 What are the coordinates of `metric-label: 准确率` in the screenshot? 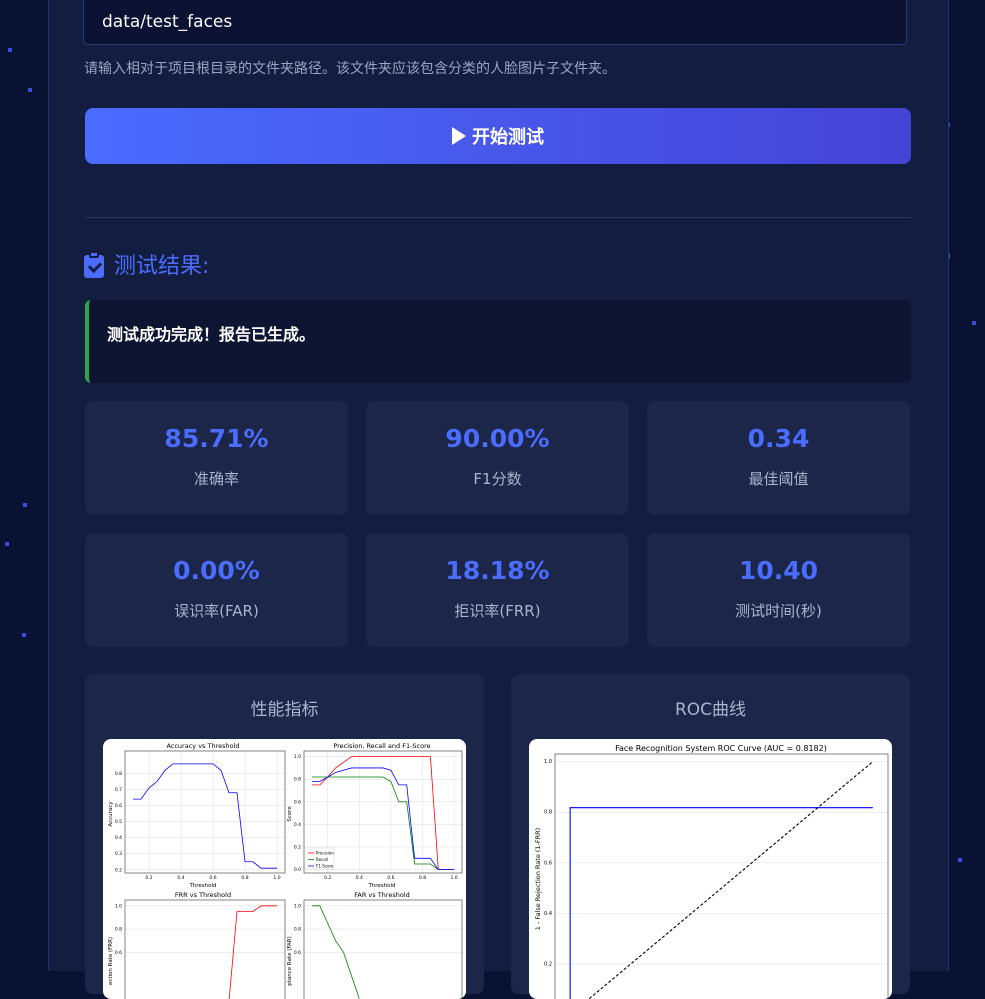 It's located at (216, 479).